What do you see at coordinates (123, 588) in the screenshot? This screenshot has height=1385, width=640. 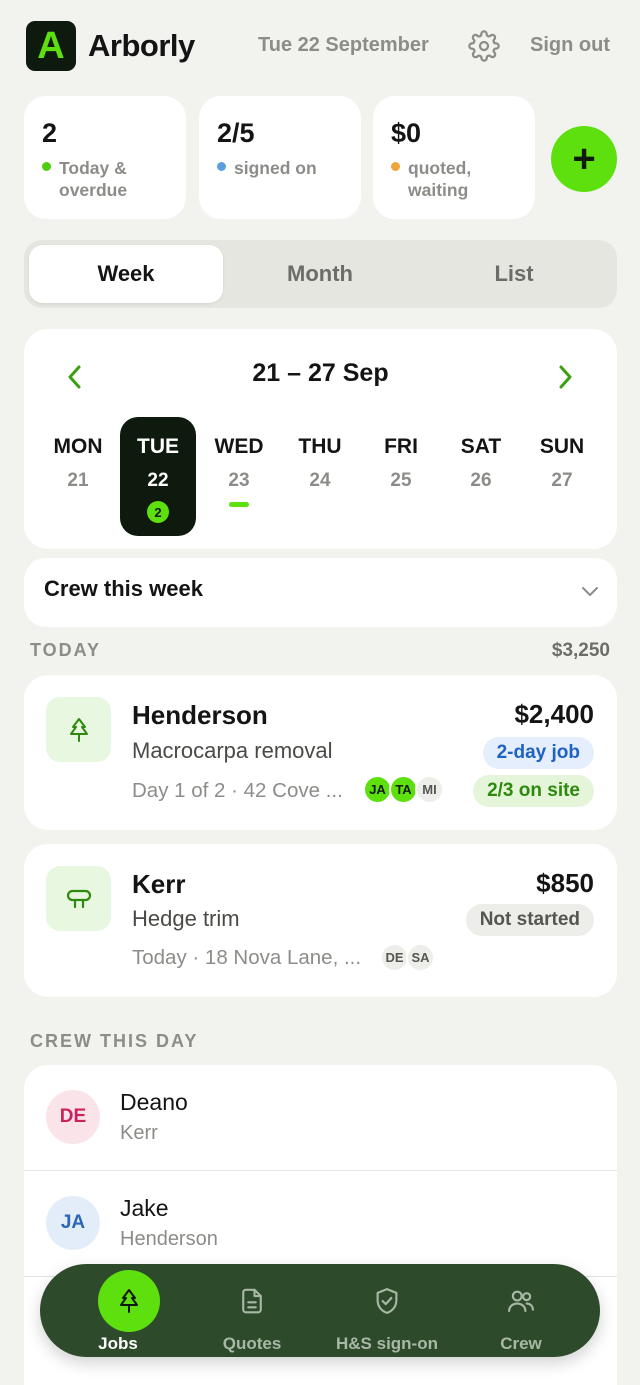 I see `crew-this-week-title: Crew this week` at bounding box center [123, 588].